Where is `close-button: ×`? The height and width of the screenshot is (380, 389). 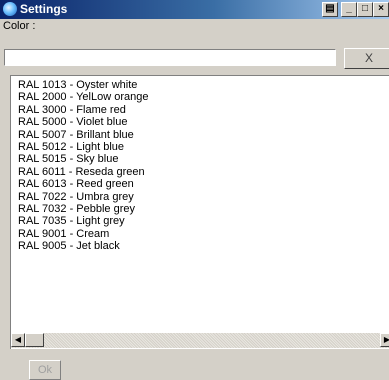 close-button: × is located at coordinates (381, 9).